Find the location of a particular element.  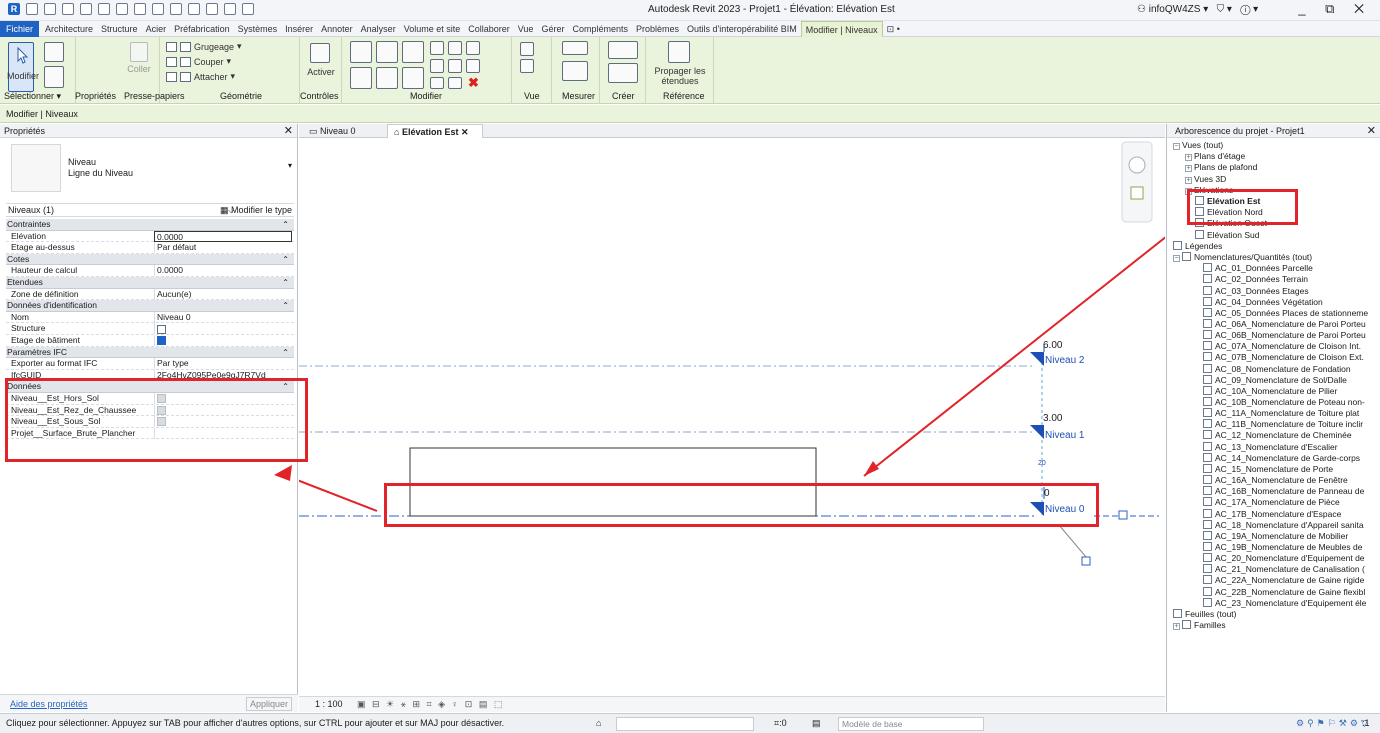

tab-inserer: Insérer is located at coordinates (299, 29).